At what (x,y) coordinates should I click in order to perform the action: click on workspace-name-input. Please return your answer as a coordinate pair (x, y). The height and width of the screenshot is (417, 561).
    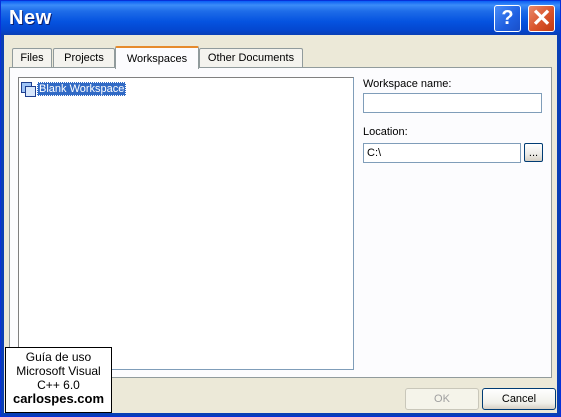
    Looking at the image, I should click on (452, 103).